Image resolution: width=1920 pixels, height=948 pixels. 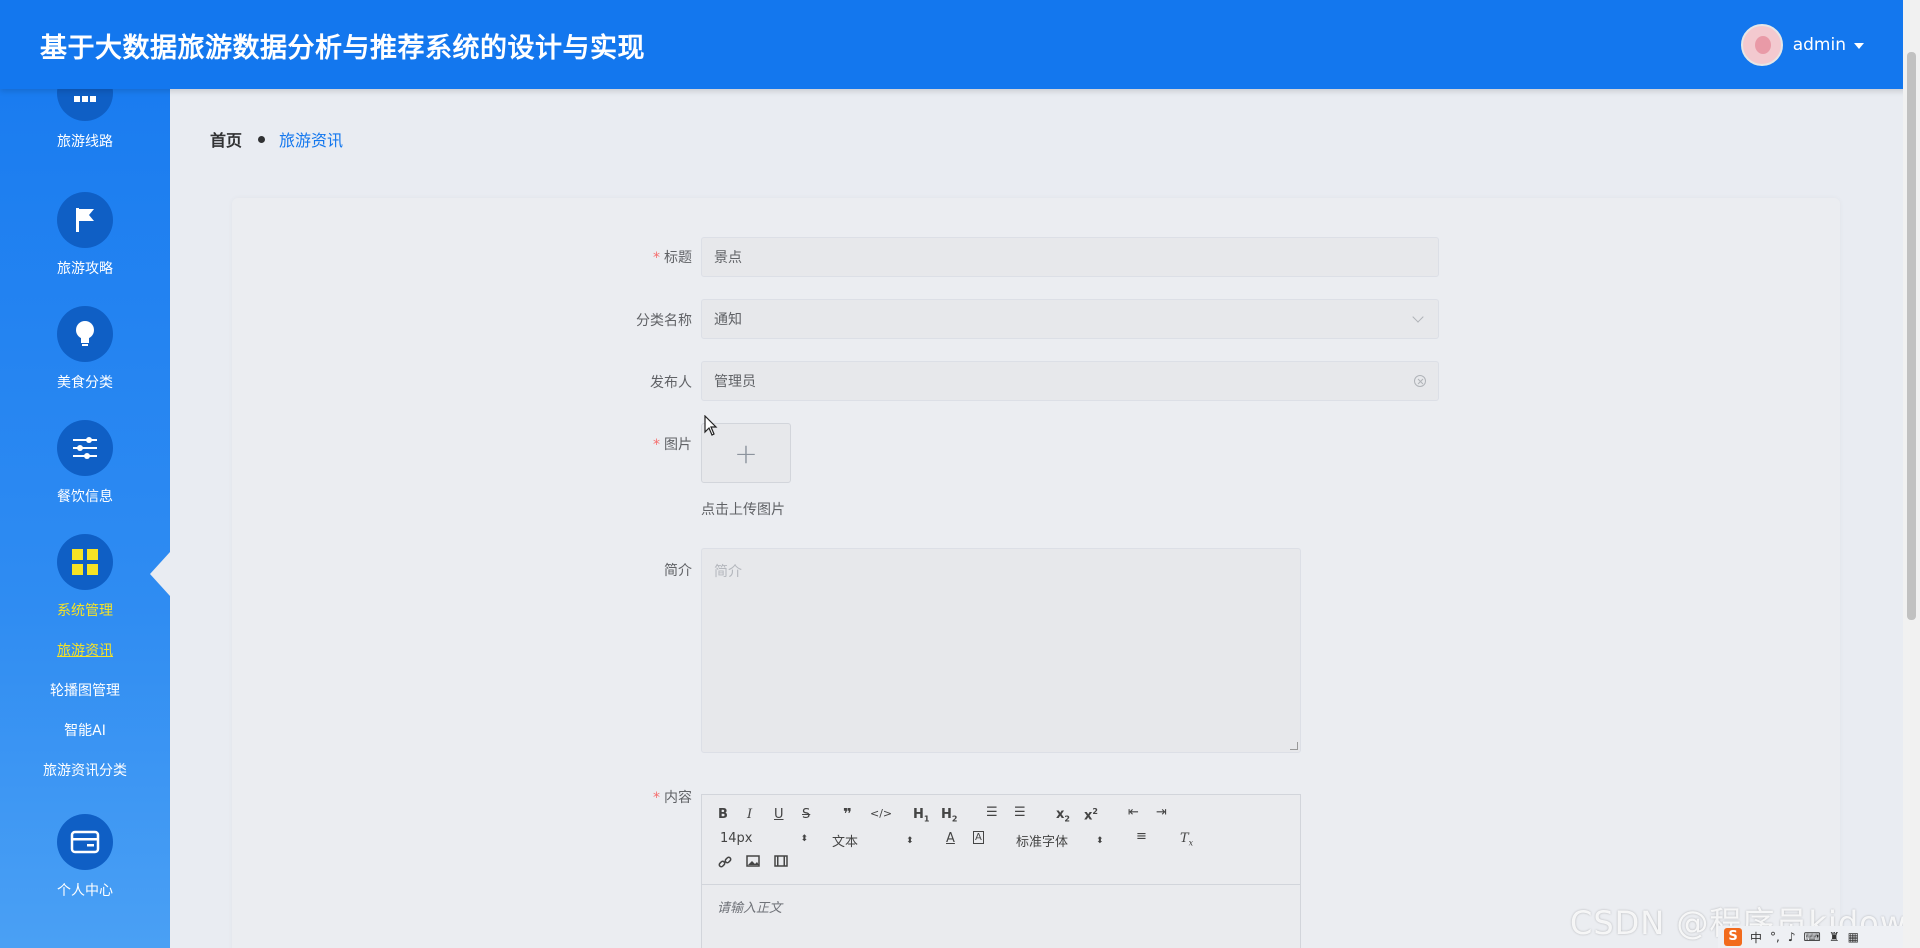 What do you see at coordinates (85, 690) in the screenshot?
I see `sidebar-subitem-carousel: 轮播图管理` at bounding box center [85, 690].